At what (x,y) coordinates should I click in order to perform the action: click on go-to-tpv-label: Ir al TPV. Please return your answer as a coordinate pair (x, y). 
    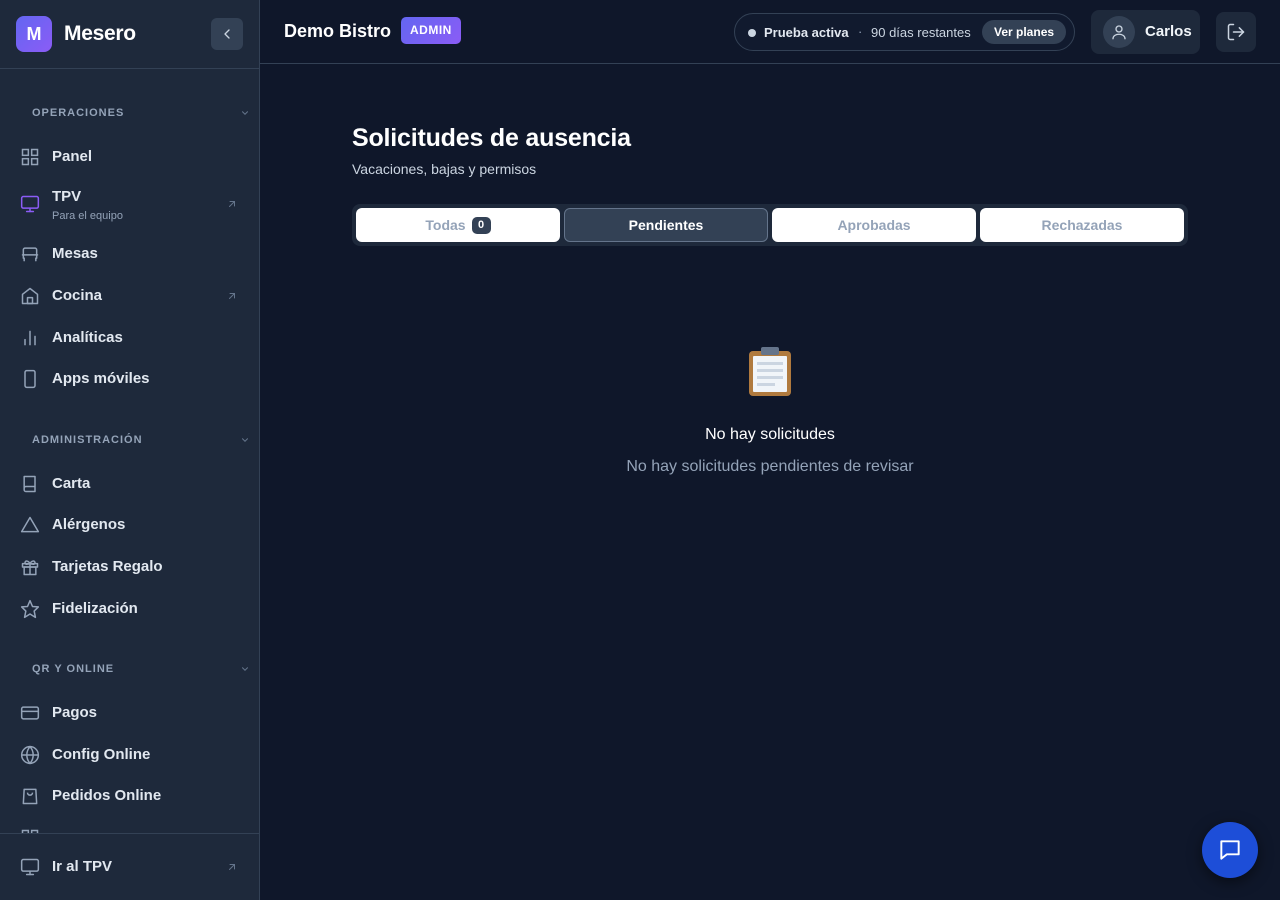
    Looking at the image, I should click on (82, 866).